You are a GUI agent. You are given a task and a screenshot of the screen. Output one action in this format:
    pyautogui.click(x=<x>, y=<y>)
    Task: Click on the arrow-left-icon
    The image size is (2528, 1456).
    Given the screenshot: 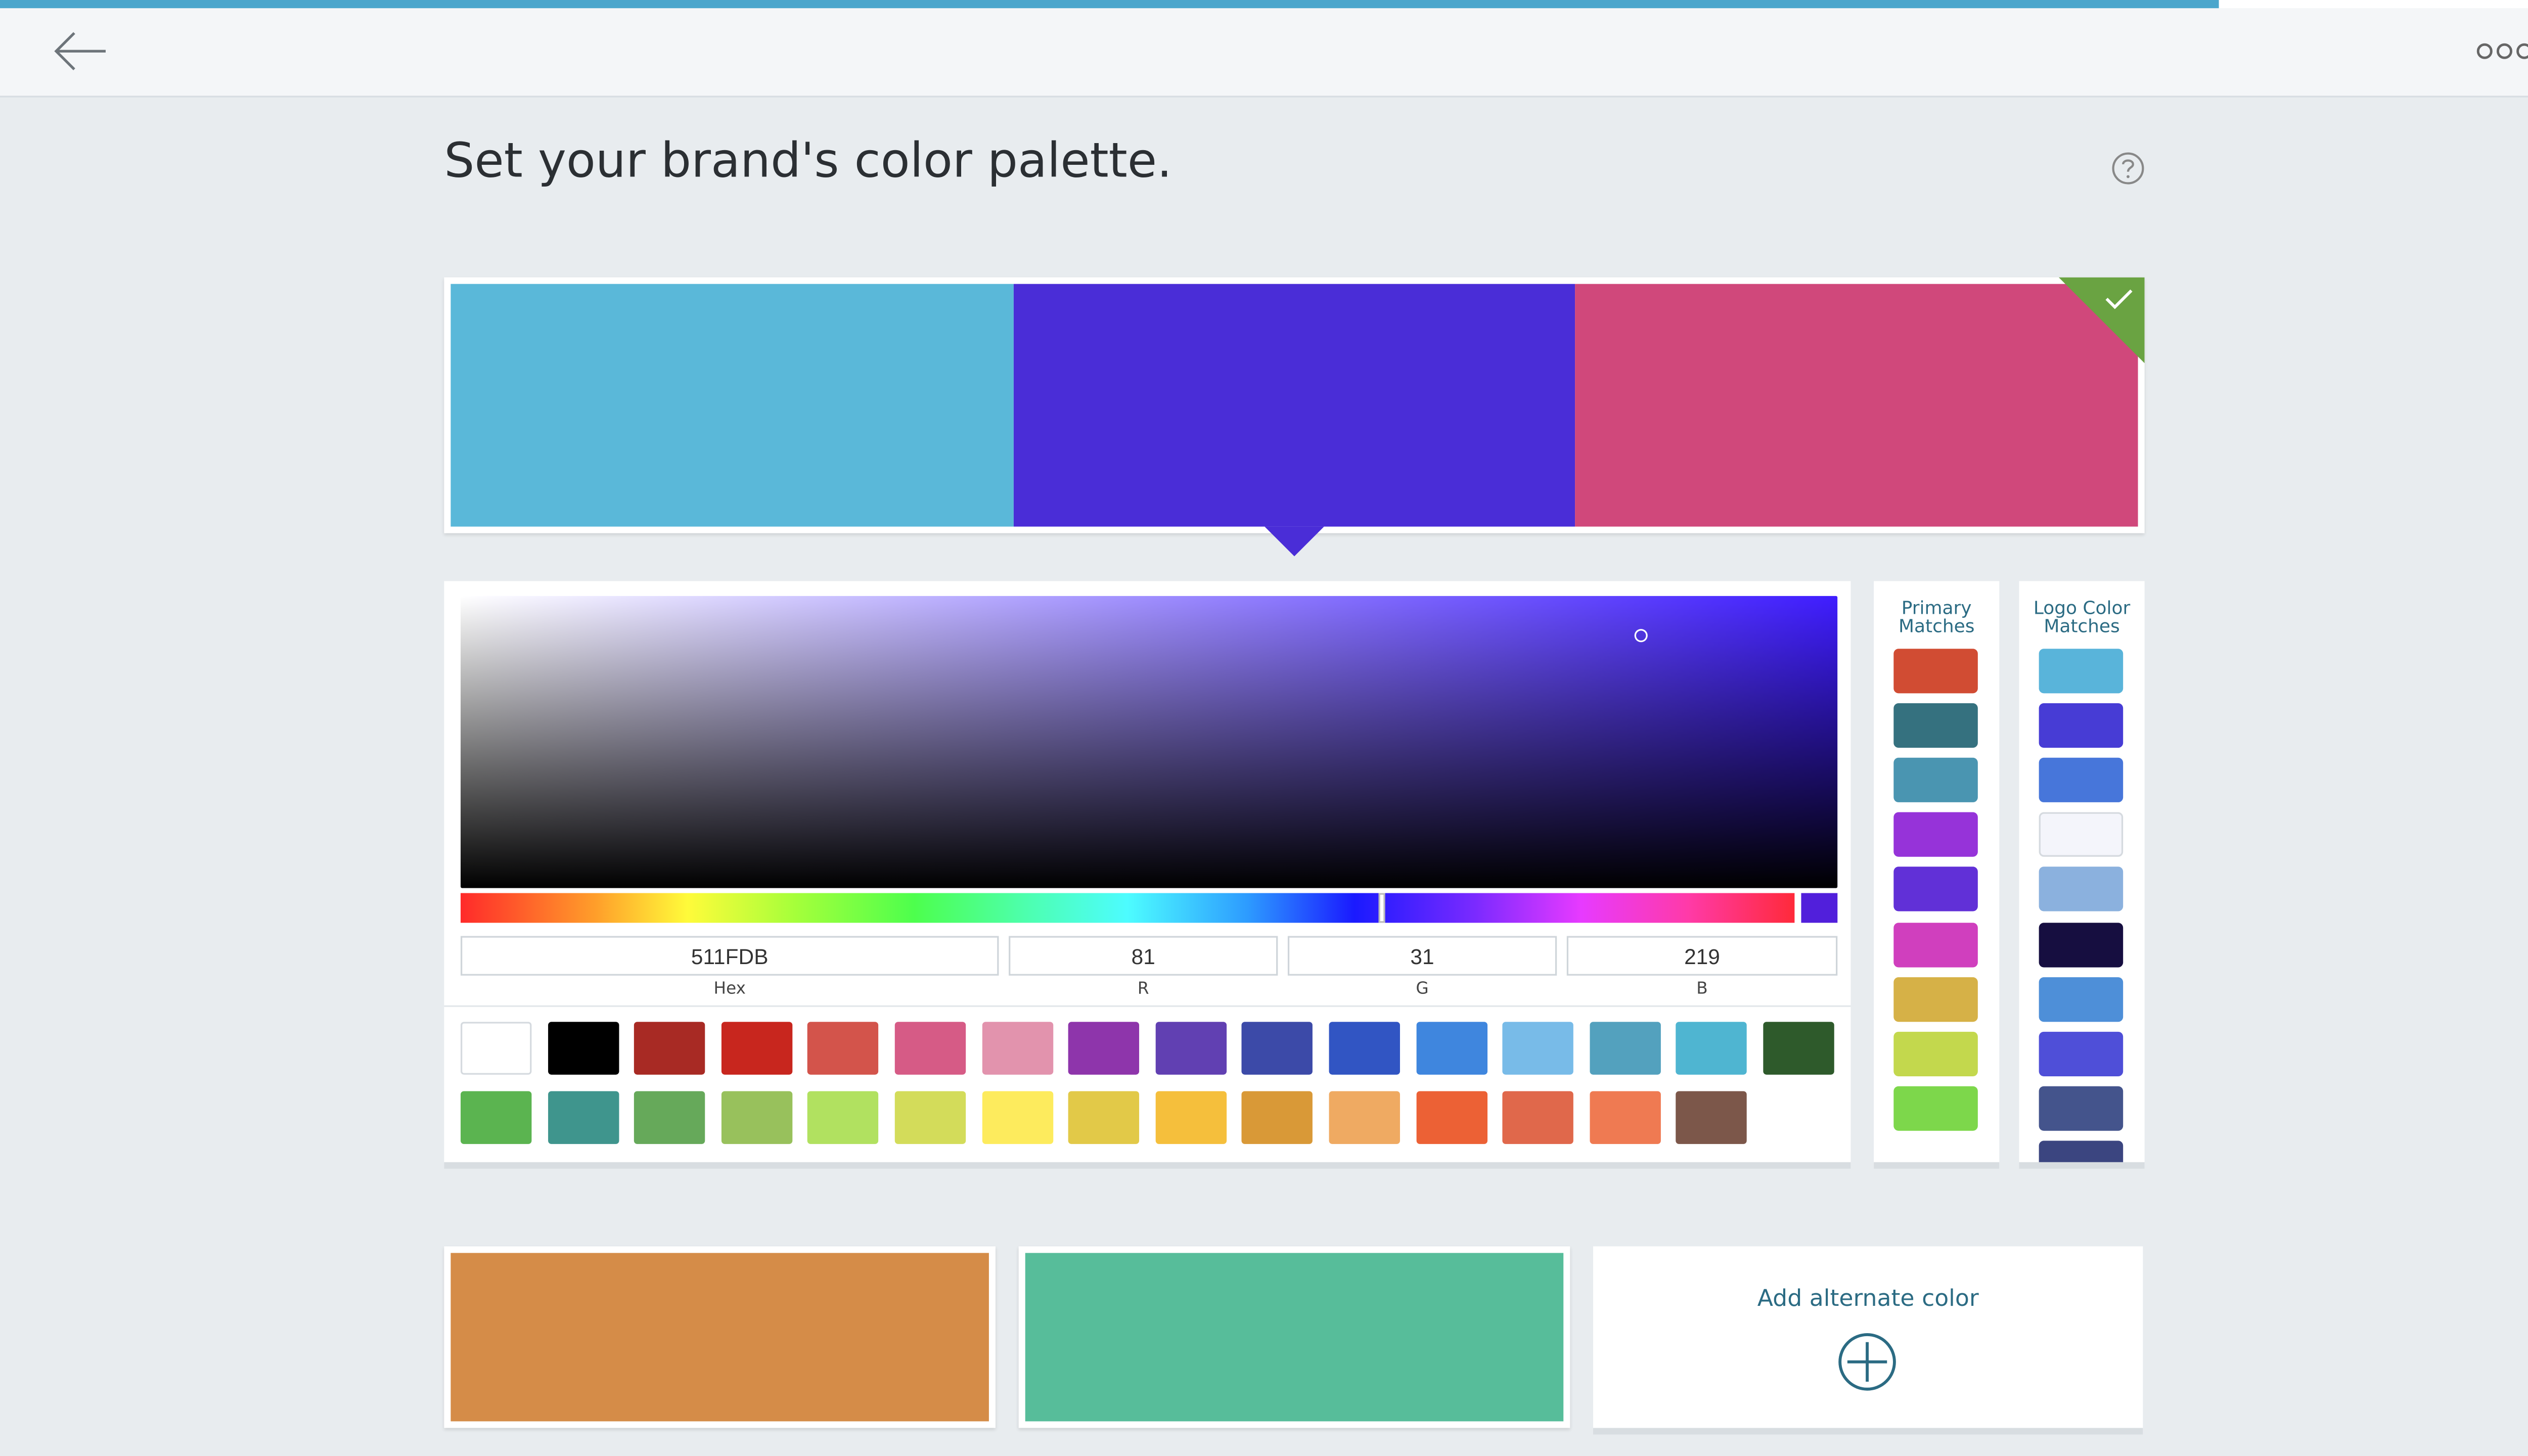 What is the action you would take?
    pyautogui.click(x=80, y=51)
    